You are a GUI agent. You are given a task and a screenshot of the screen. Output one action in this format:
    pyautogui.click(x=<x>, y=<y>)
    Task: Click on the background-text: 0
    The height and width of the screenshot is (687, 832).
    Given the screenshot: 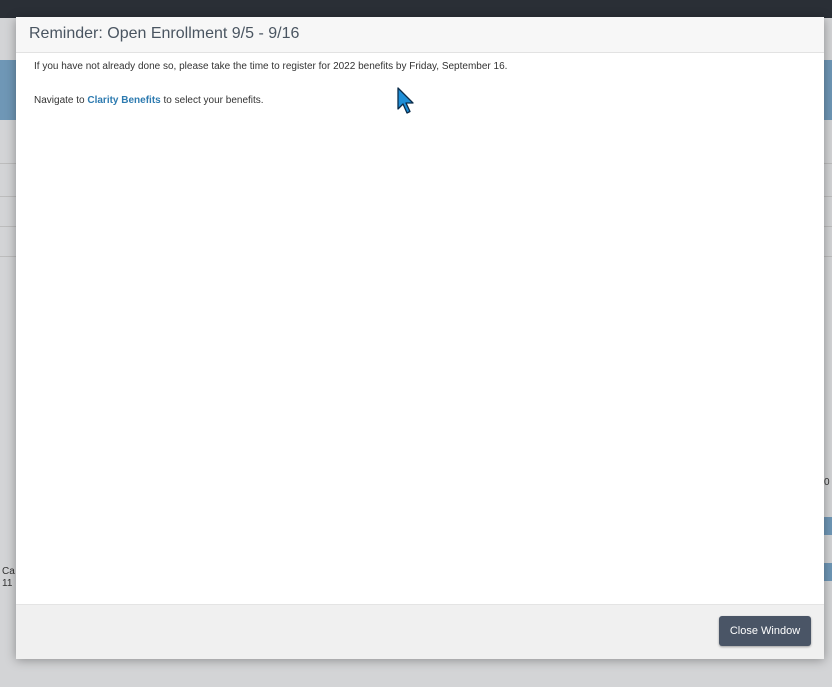 What is the action you would take?
    pyautogui.click(x=827, y=482)
    